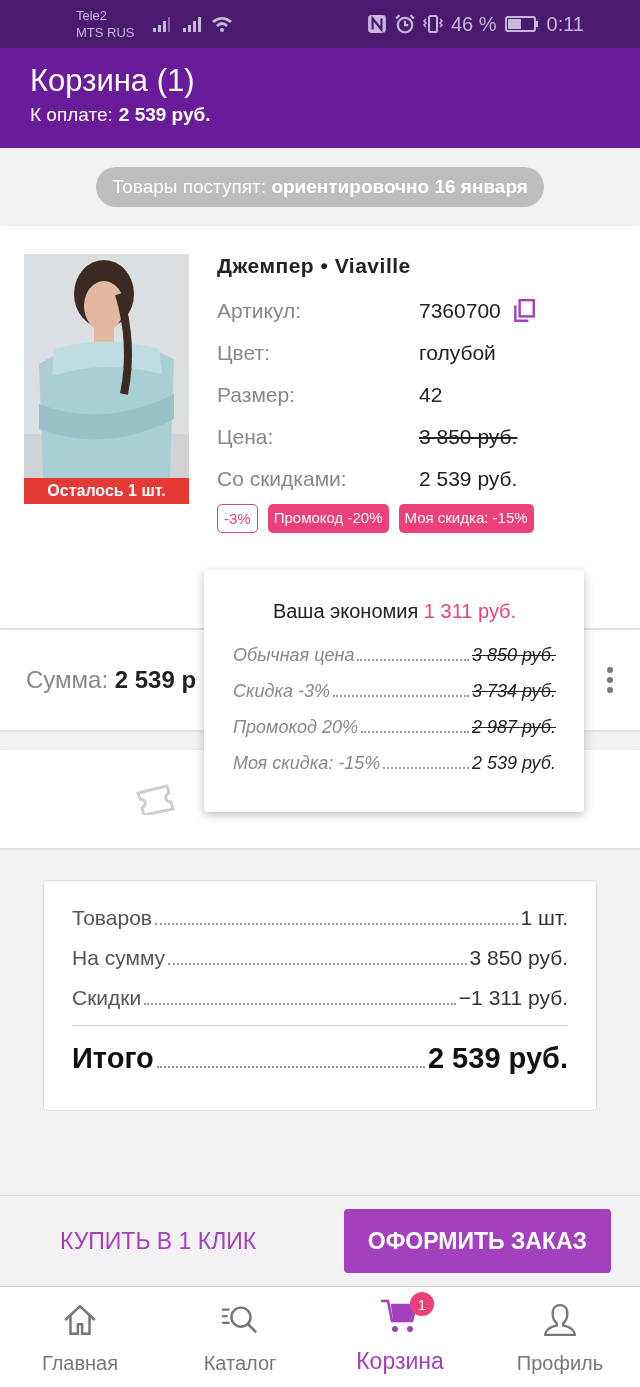  Describe the element at coordinates (237, 518) in the screenshot. I see `discount-tag: -3%` at that location.